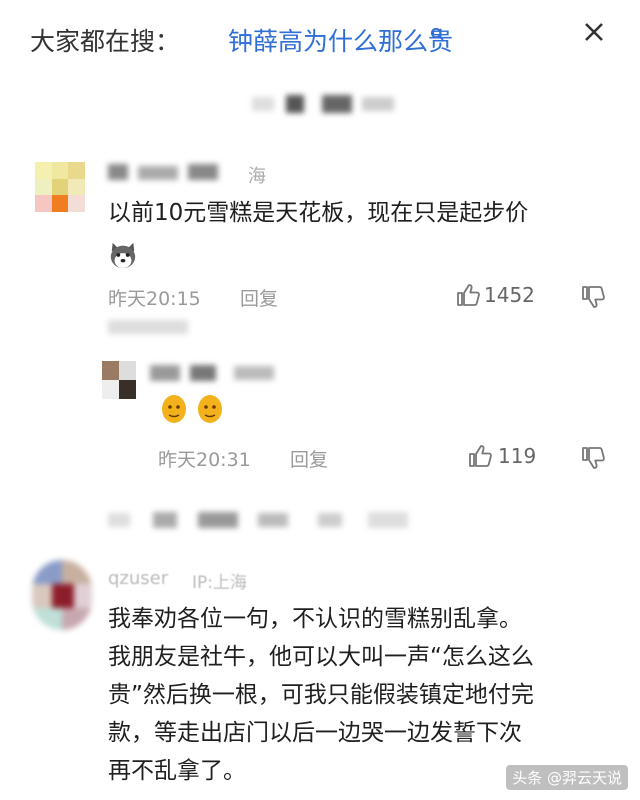 This screenshot has height=800, width=640. I want to click on blurred-reply-ref, so click(153, 328).